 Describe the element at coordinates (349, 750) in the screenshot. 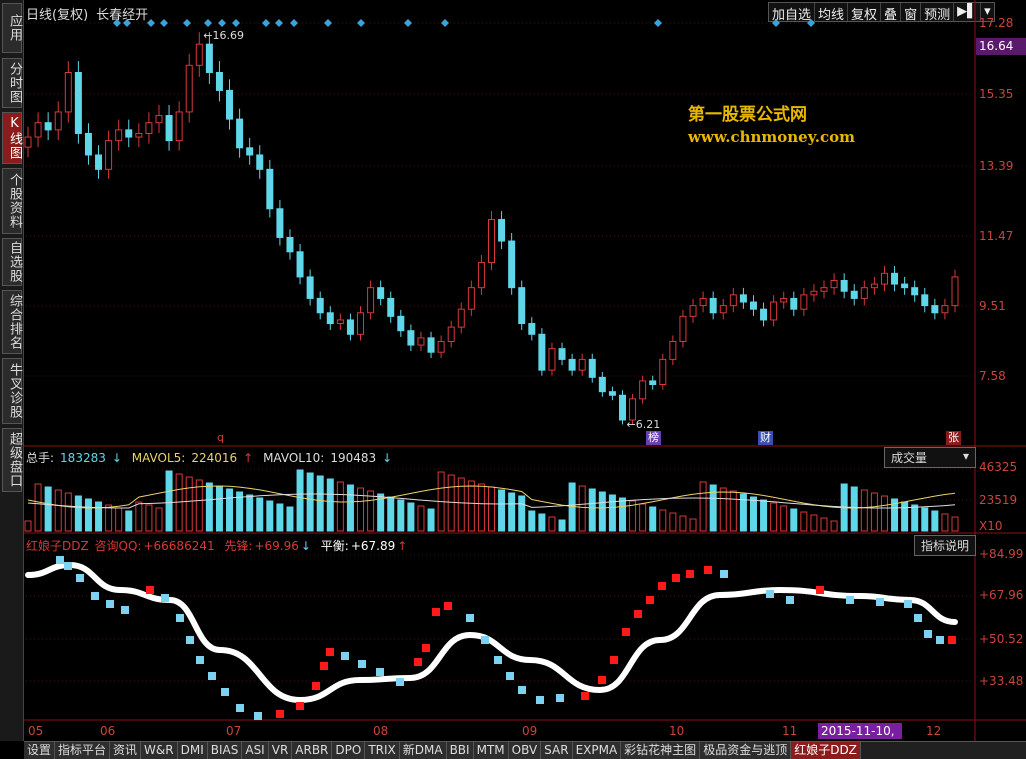

I see `bottom-tab-9: DPO` at that location.